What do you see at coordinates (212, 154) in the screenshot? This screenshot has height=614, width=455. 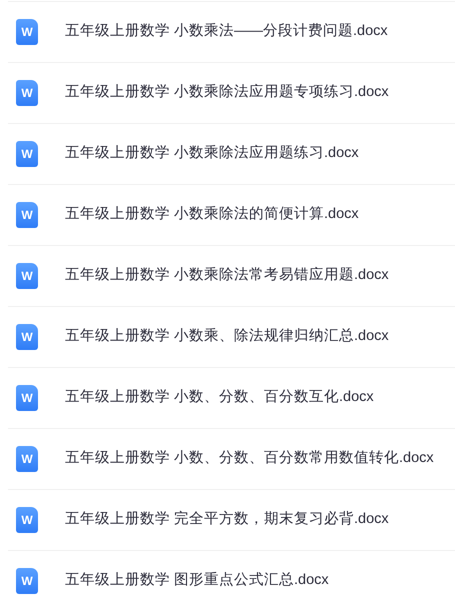 I see `file-name: 五年级上册数学 小数乘除法应用题练习.docx` at bounding box center [212, 154].